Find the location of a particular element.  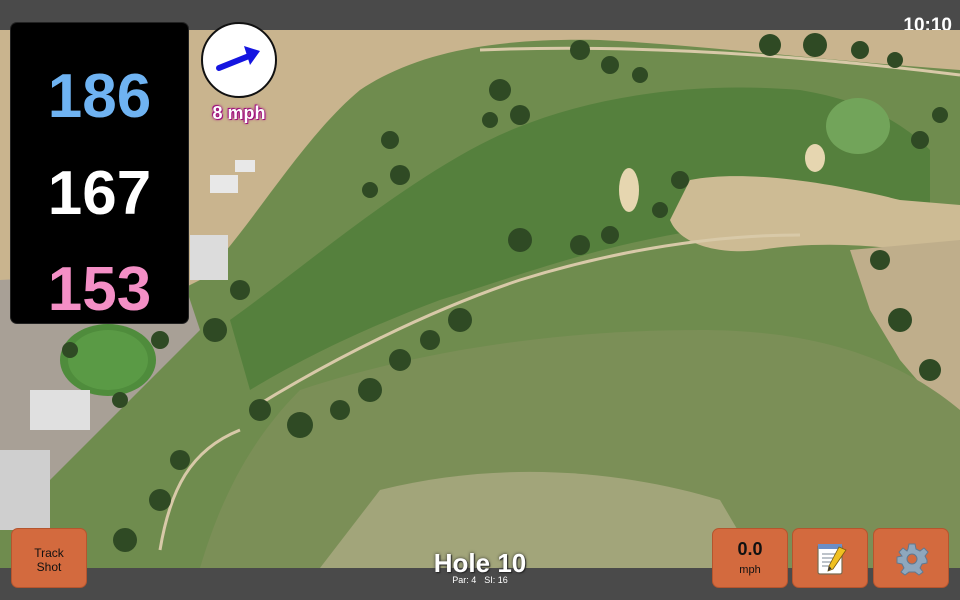

wind-indicator is located at coordinates (239, 60).